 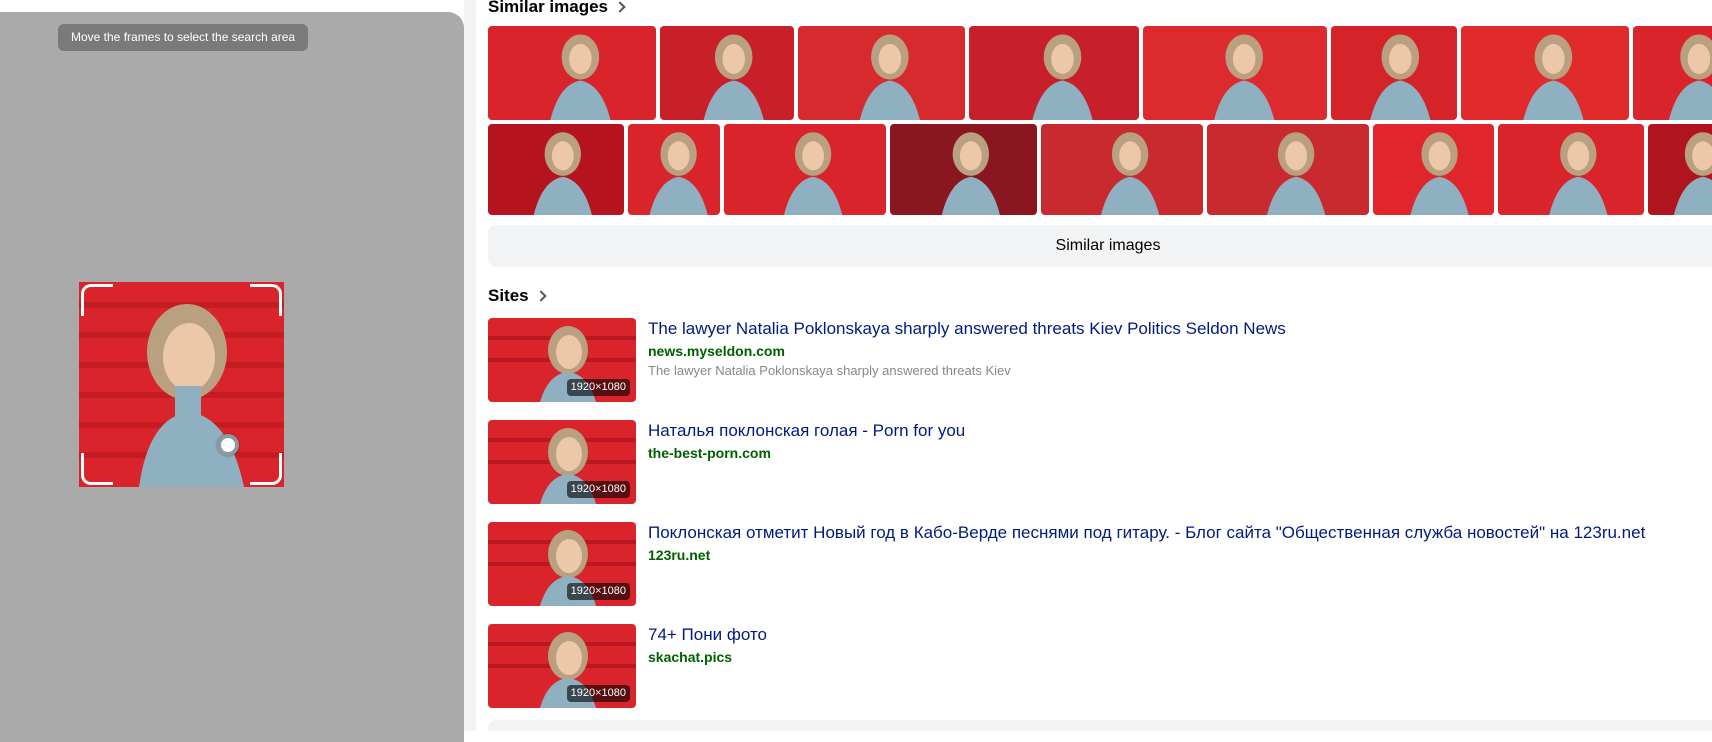 I want to click on site-domain-link: skachat.pics, so click(x=690, y=657).